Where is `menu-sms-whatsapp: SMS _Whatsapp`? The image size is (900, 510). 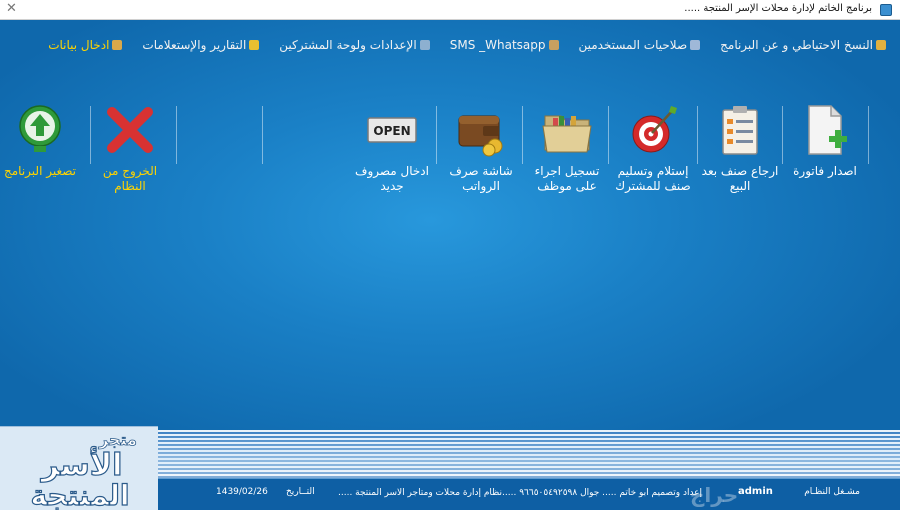
menu-sms-whatsapp: SMS _Whatsapp is located at coordinates (504, 45).